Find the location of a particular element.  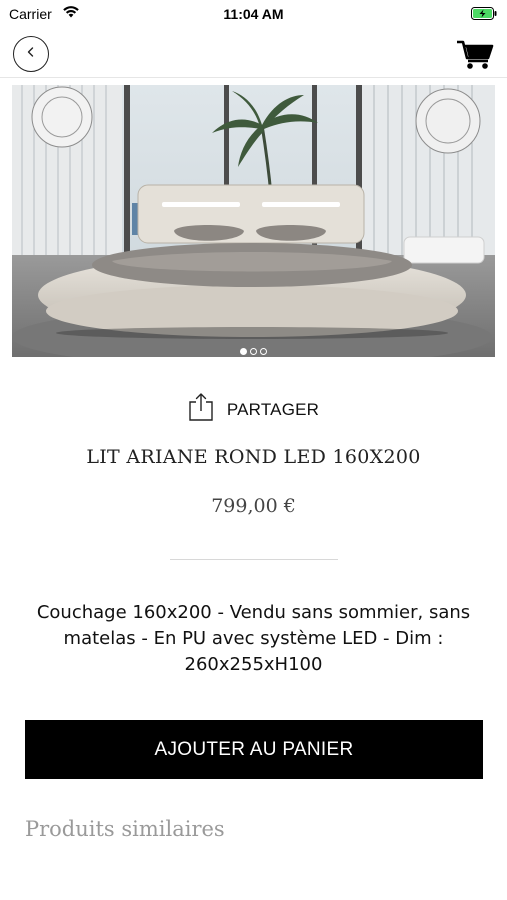

share-button: PARTAGER is located at coordinates (253, 409).